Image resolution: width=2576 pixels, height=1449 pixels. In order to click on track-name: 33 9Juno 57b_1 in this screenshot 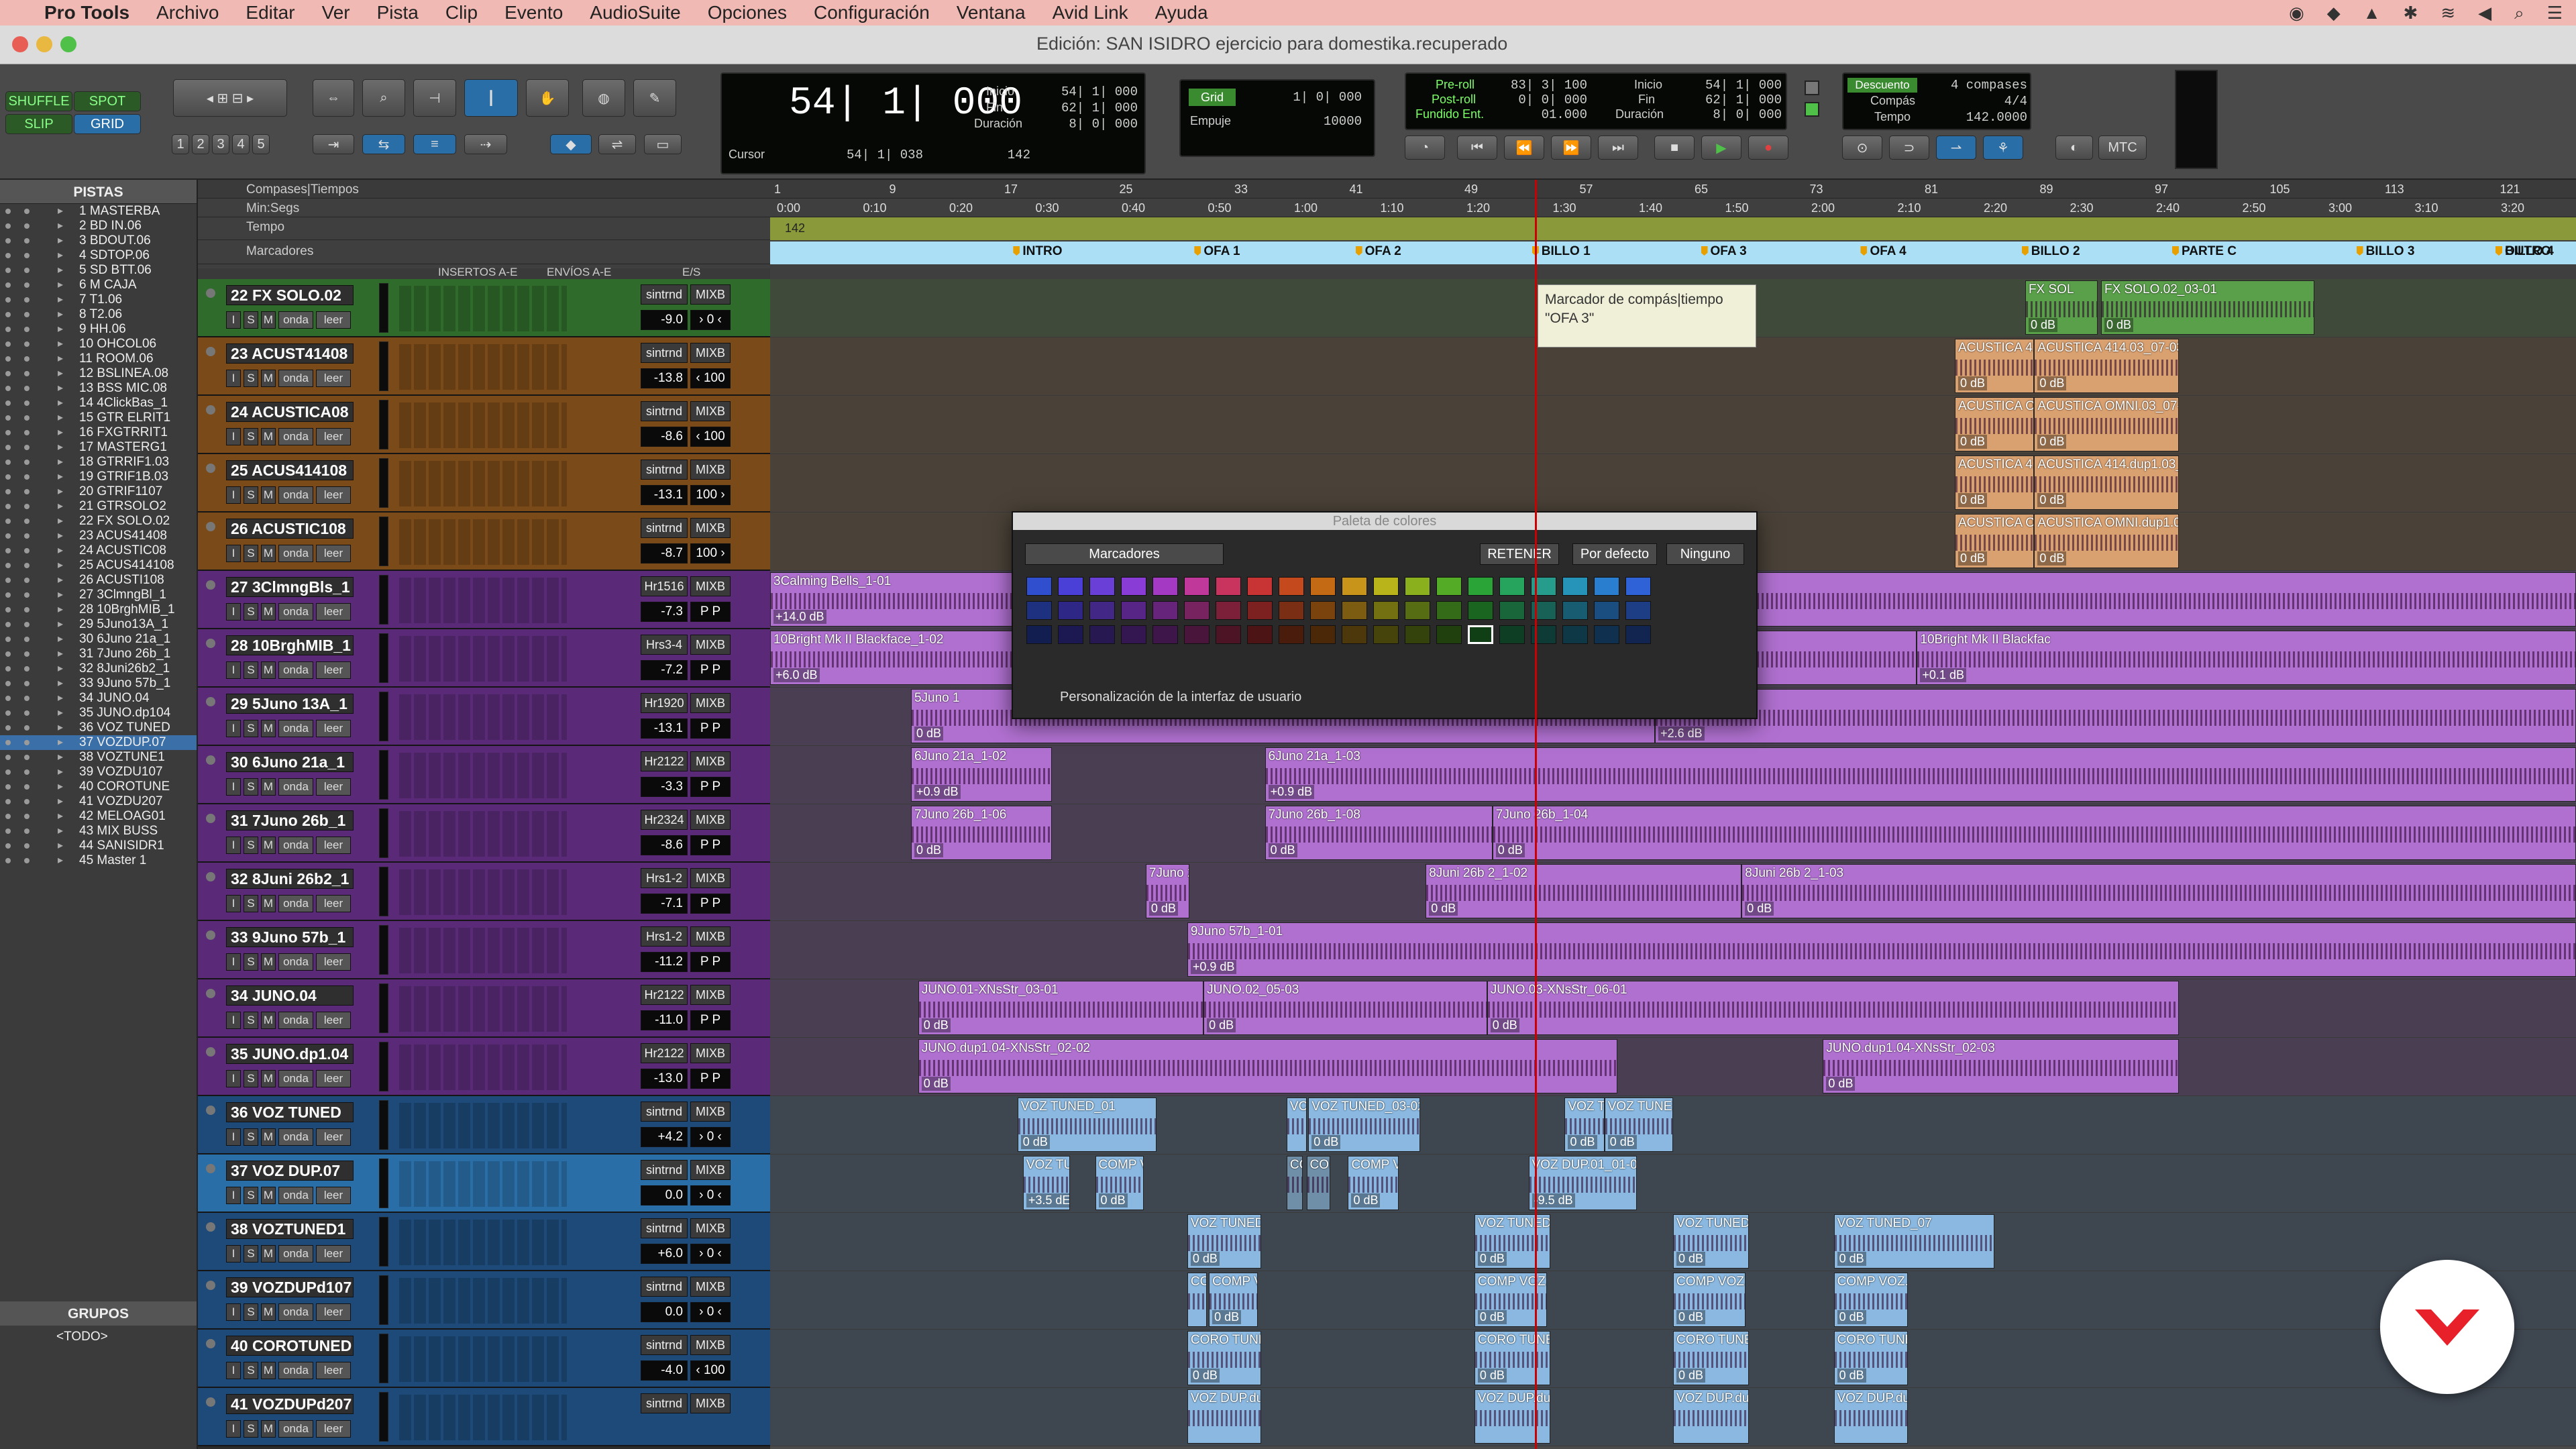, I will do `click(290, 937)`.